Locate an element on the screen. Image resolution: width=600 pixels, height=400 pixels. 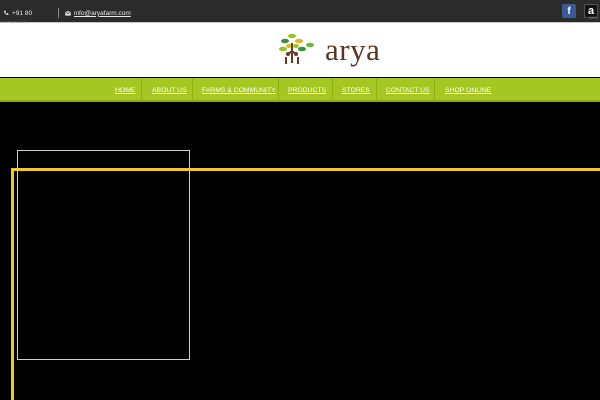
email-link: info@aryafarm.com is located at coordinates (102, 13).